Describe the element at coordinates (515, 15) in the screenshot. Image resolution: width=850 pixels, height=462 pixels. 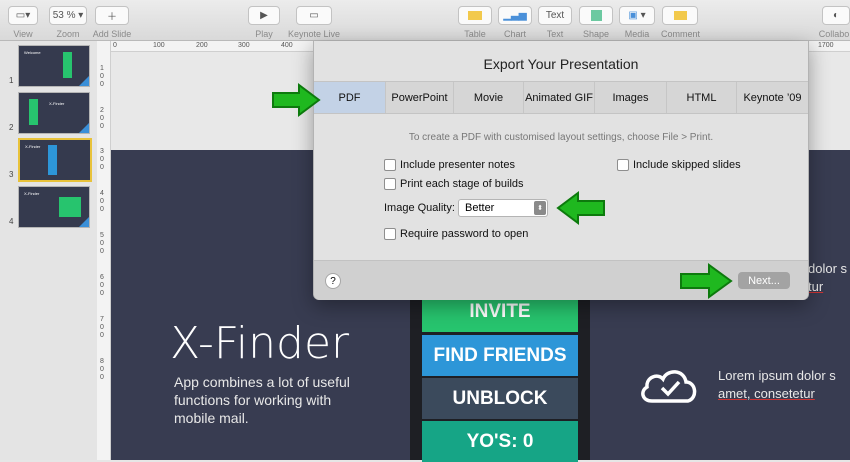
I see `chart-icon: ▁▃▅` at that location.